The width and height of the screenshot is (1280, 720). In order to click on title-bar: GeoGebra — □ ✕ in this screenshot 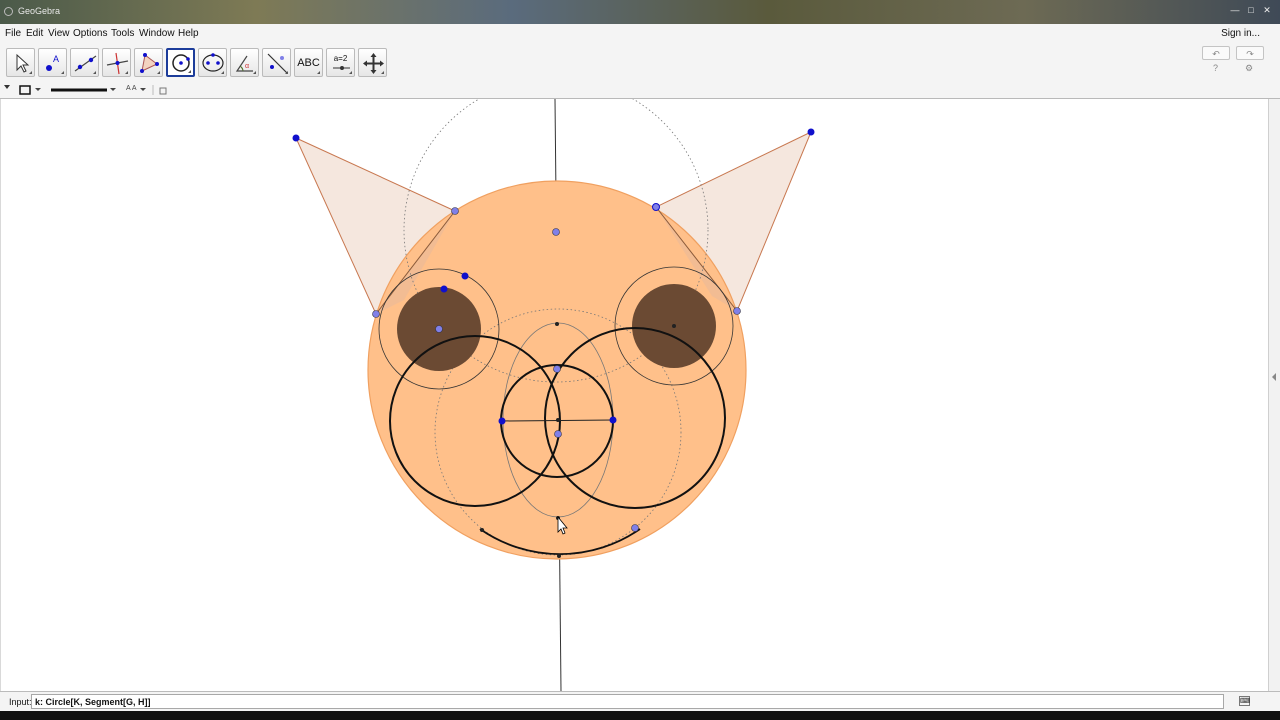, I will do `click(640, 12)`.